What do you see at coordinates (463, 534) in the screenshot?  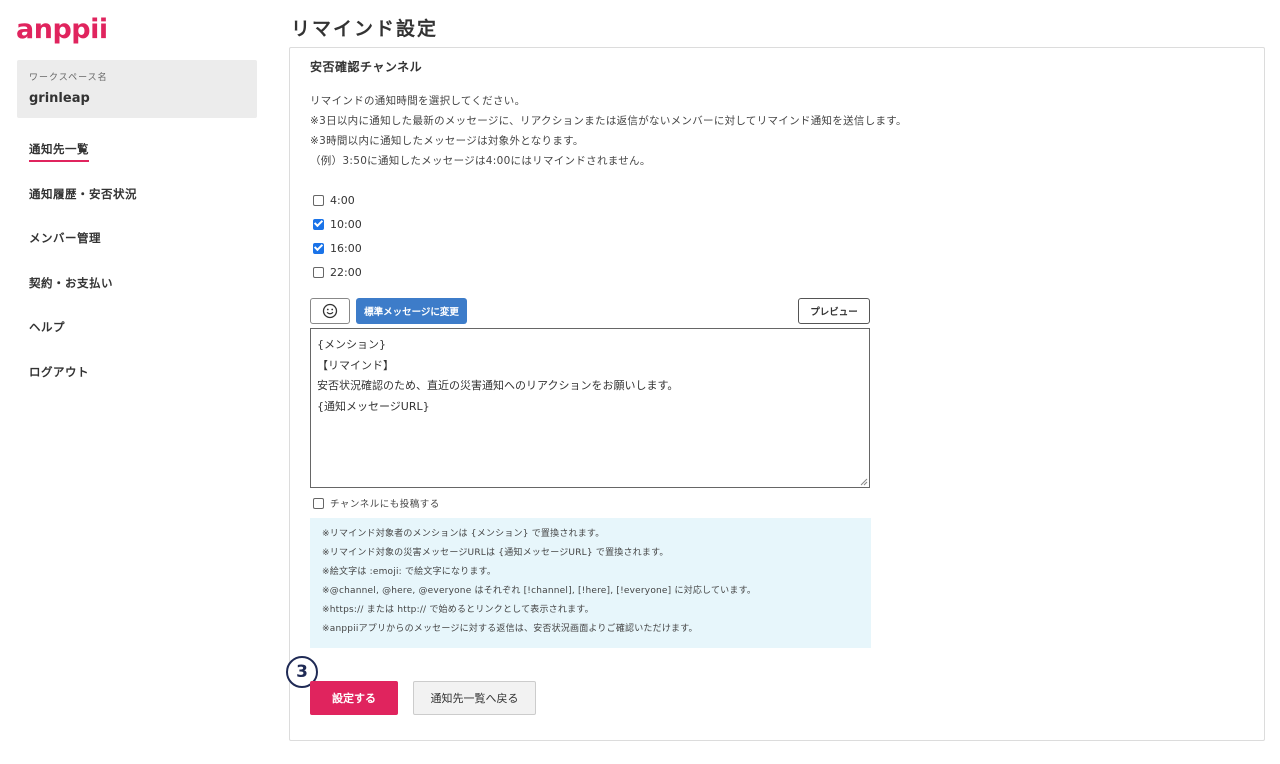 I see `info-line: ※リマインド対象者のメンションは {メンション} で置換されます。` at bounding box center [463, 534].